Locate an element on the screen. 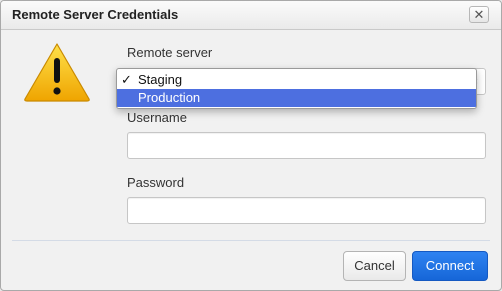 This screenshot has width=502, height=291. remote-server-label: Remote server is located at coordinates (170, 52).